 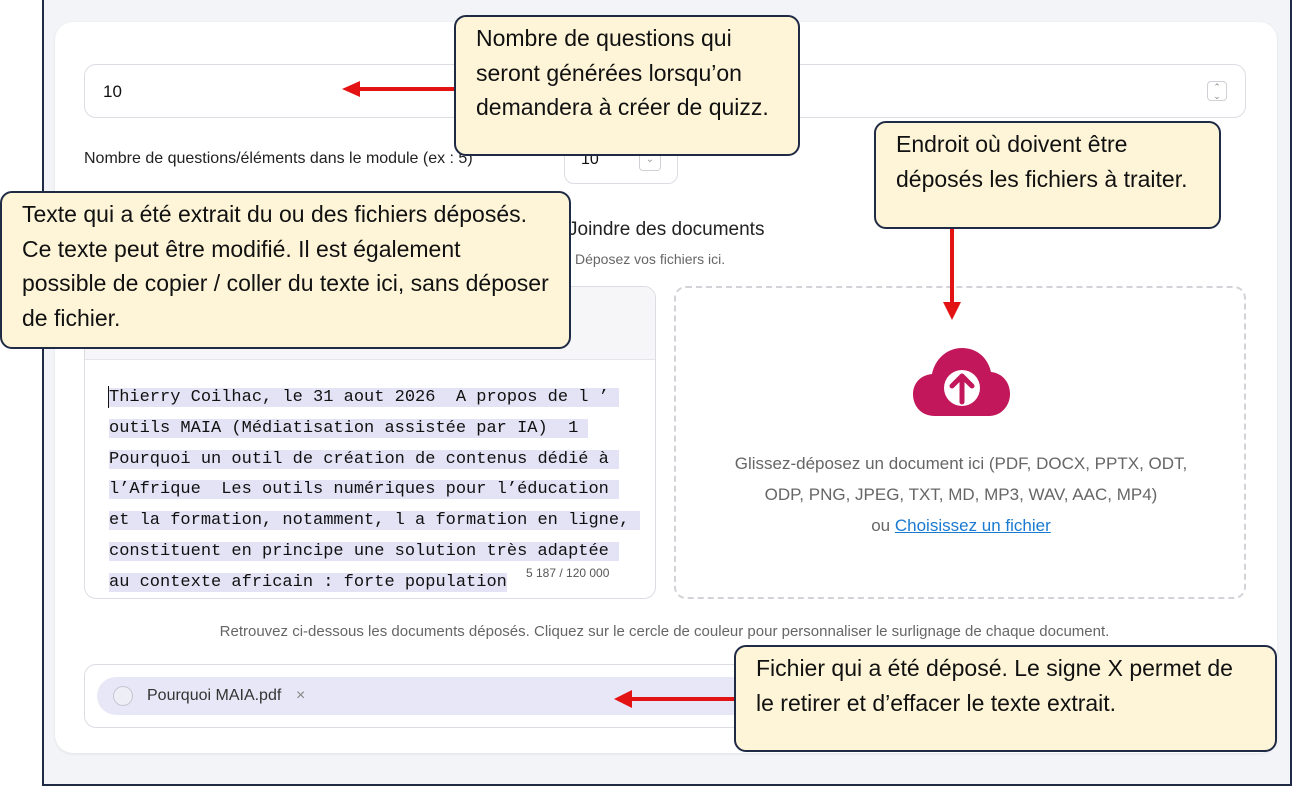 I want to click on arrow-to-file-chip, so click(x=675, y=699).